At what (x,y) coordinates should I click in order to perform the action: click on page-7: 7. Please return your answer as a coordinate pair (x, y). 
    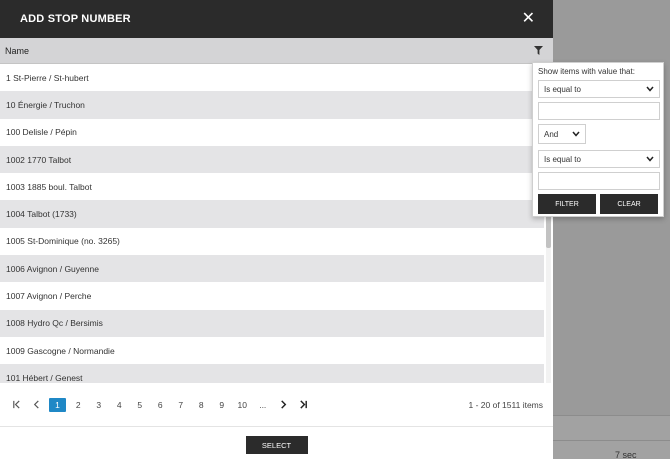
    Looking at the image, I should click on (181, 405).